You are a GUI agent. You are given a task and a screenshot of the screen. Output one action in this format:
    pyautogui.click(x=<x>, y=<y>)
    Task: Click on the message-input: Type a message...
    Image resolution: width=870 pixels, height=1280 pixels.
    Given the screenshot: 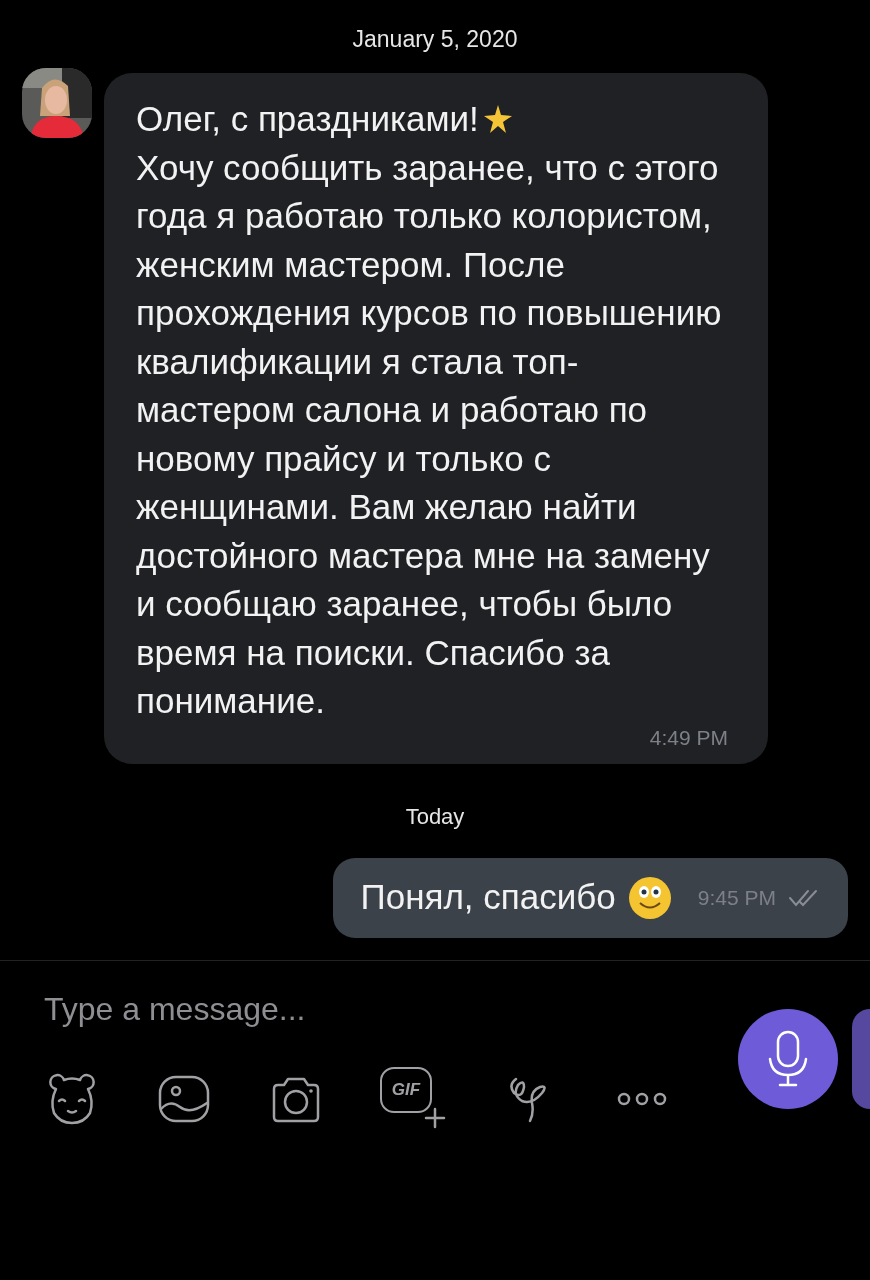 What is the action you would take?
    pyautogui.click(x=357, y=1009)
    